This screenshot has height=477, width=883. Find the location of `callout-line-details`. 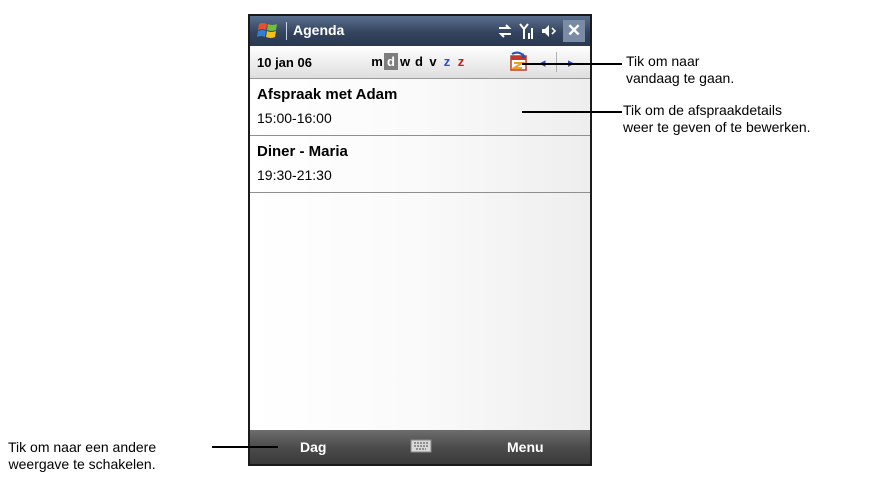

callout-line-details is located at coordinates (572, 112).